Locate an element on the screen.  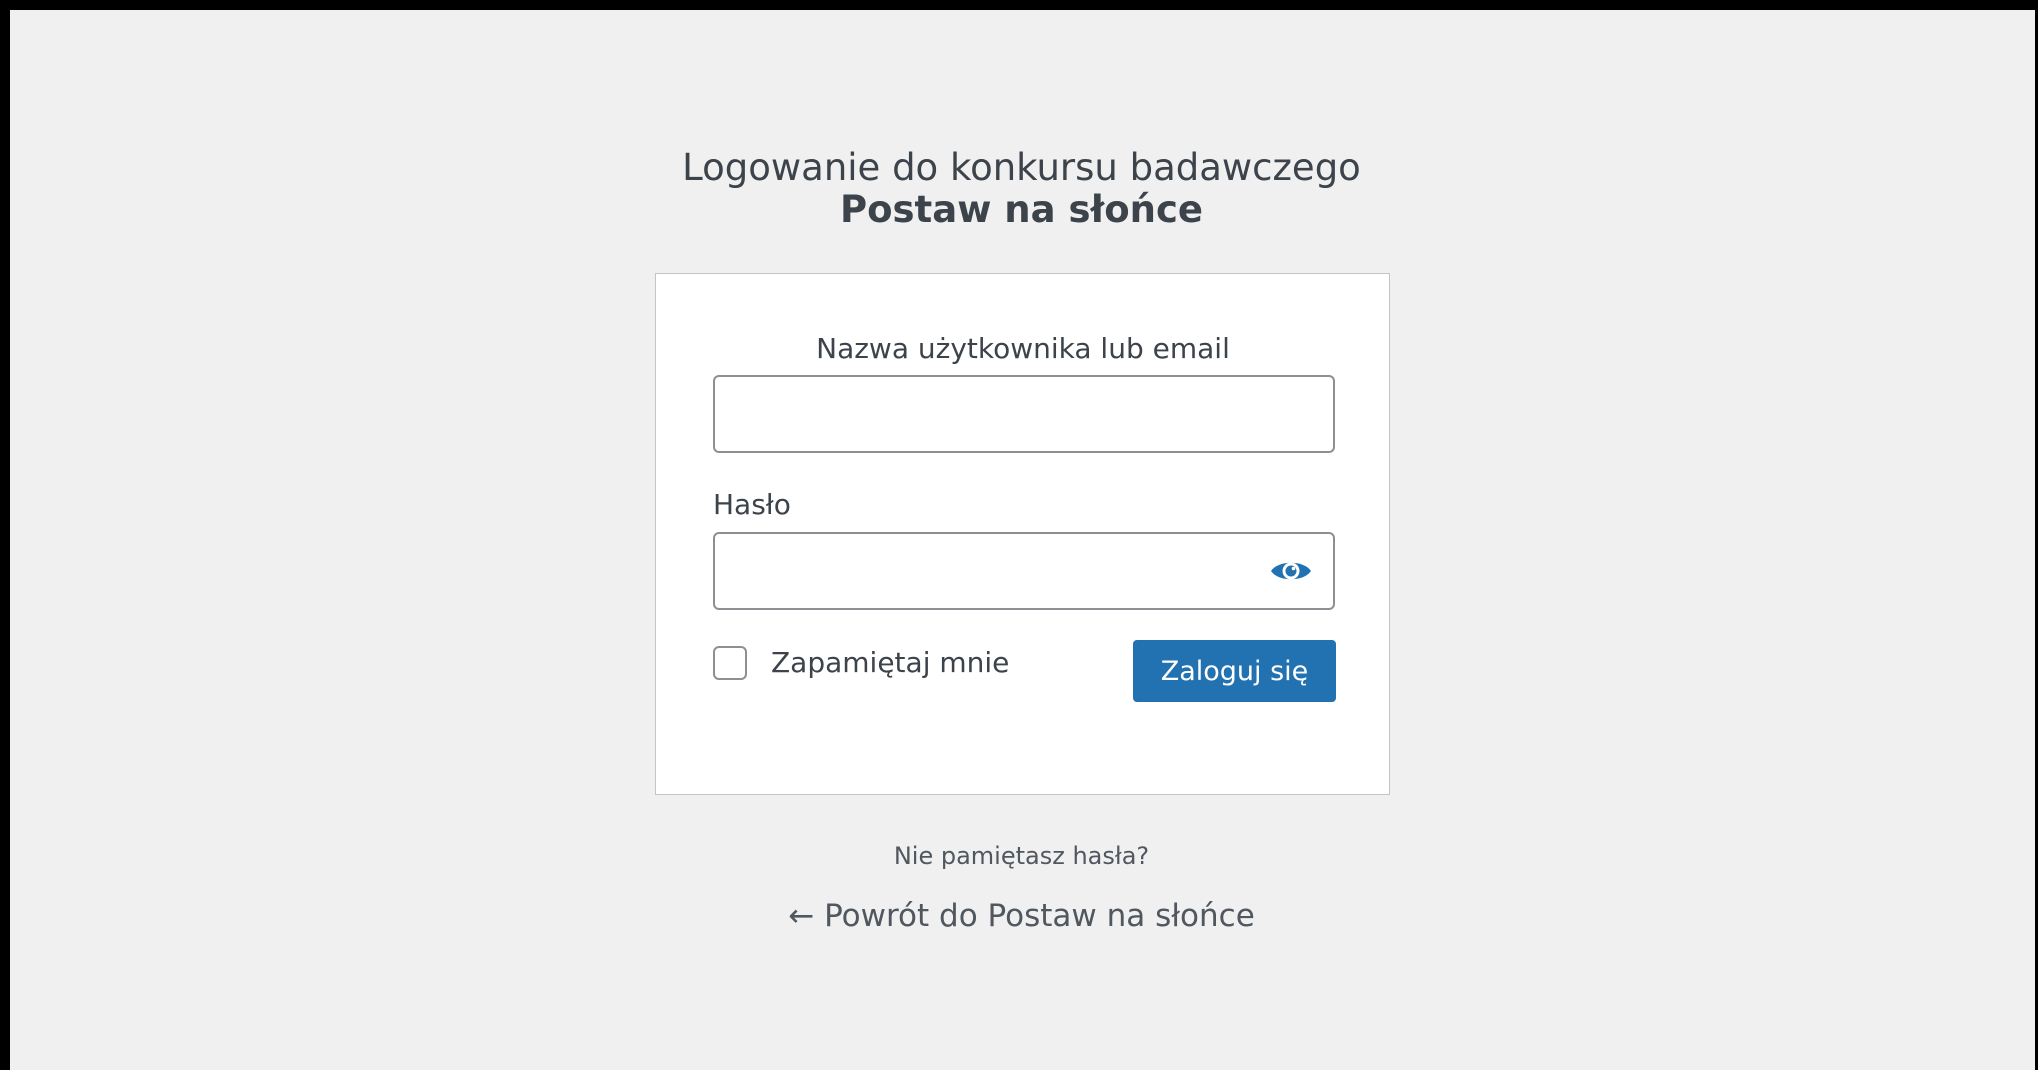
password-input is located at coordinates (1024, 571).